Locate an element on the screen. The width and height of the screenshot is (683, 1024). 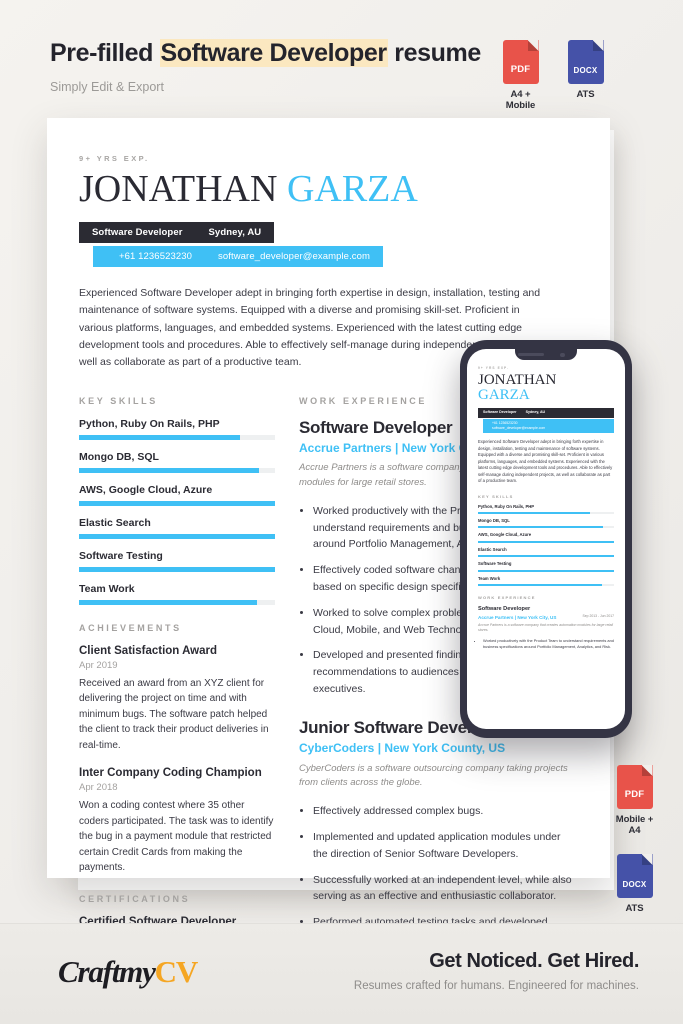
mini-role-label: Software Developer is located at coordinates (500, 412).